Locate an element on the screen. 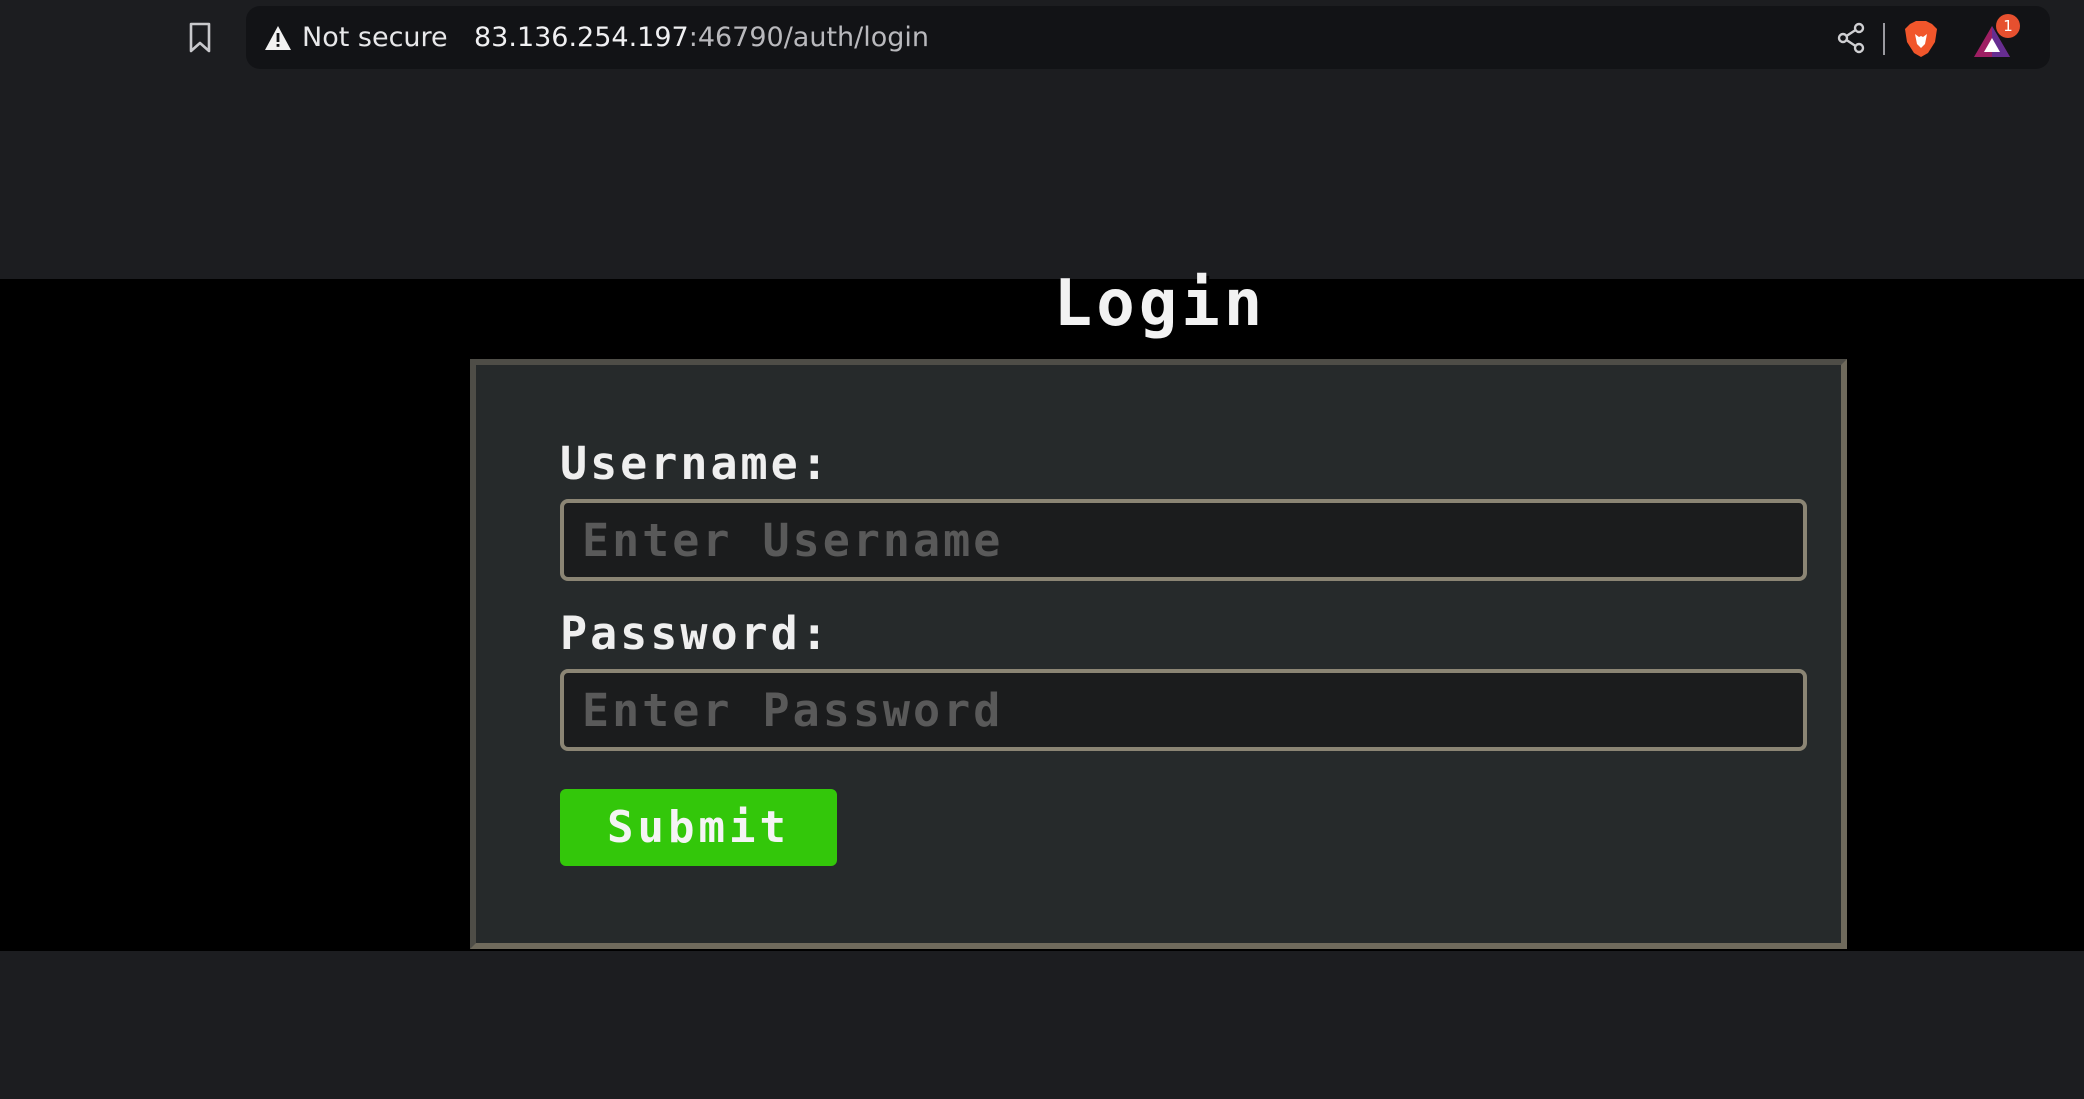 The height and width of the screenshot is (1099, 2084). bookmark-button is located at coordinates (200, 38).